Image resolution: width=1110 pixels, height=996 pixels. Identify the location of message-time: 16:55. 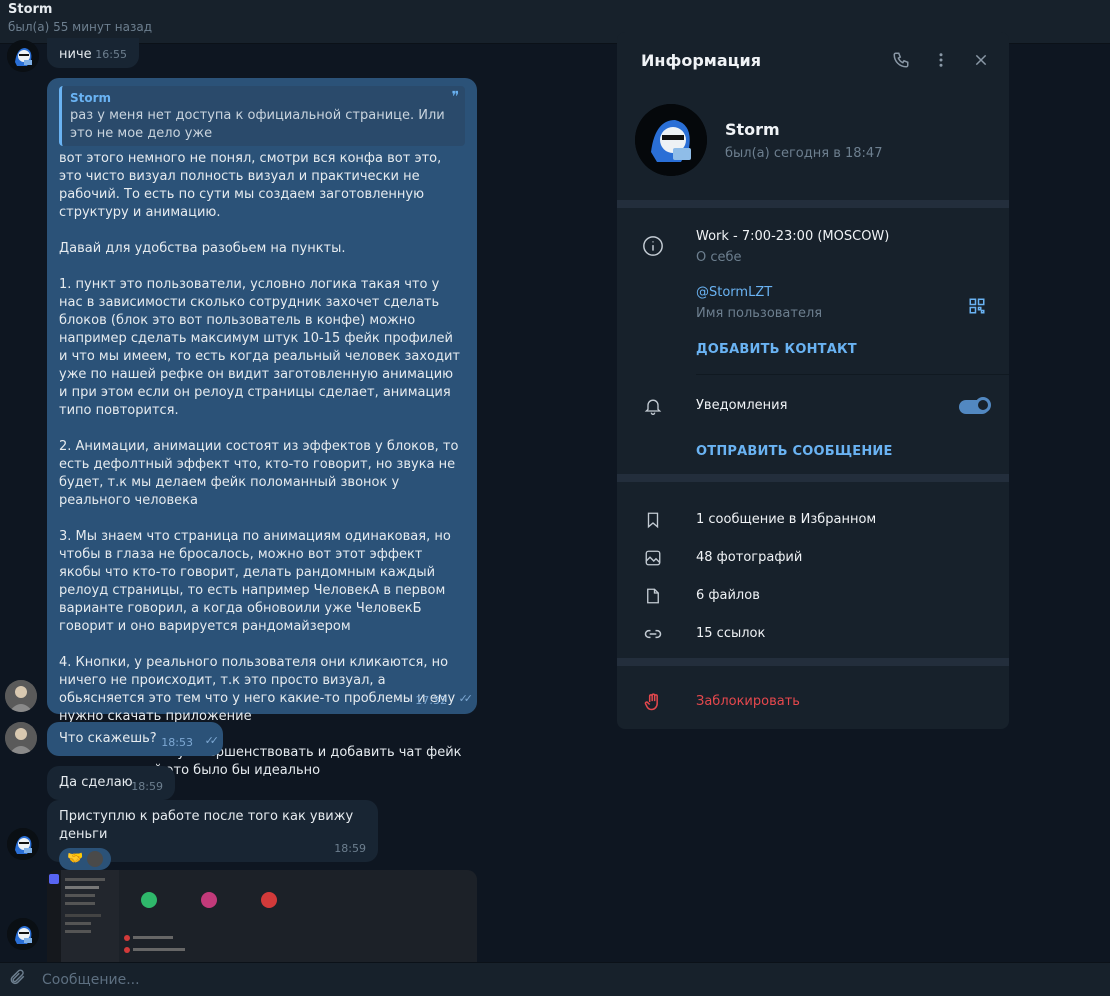
(111, 54).